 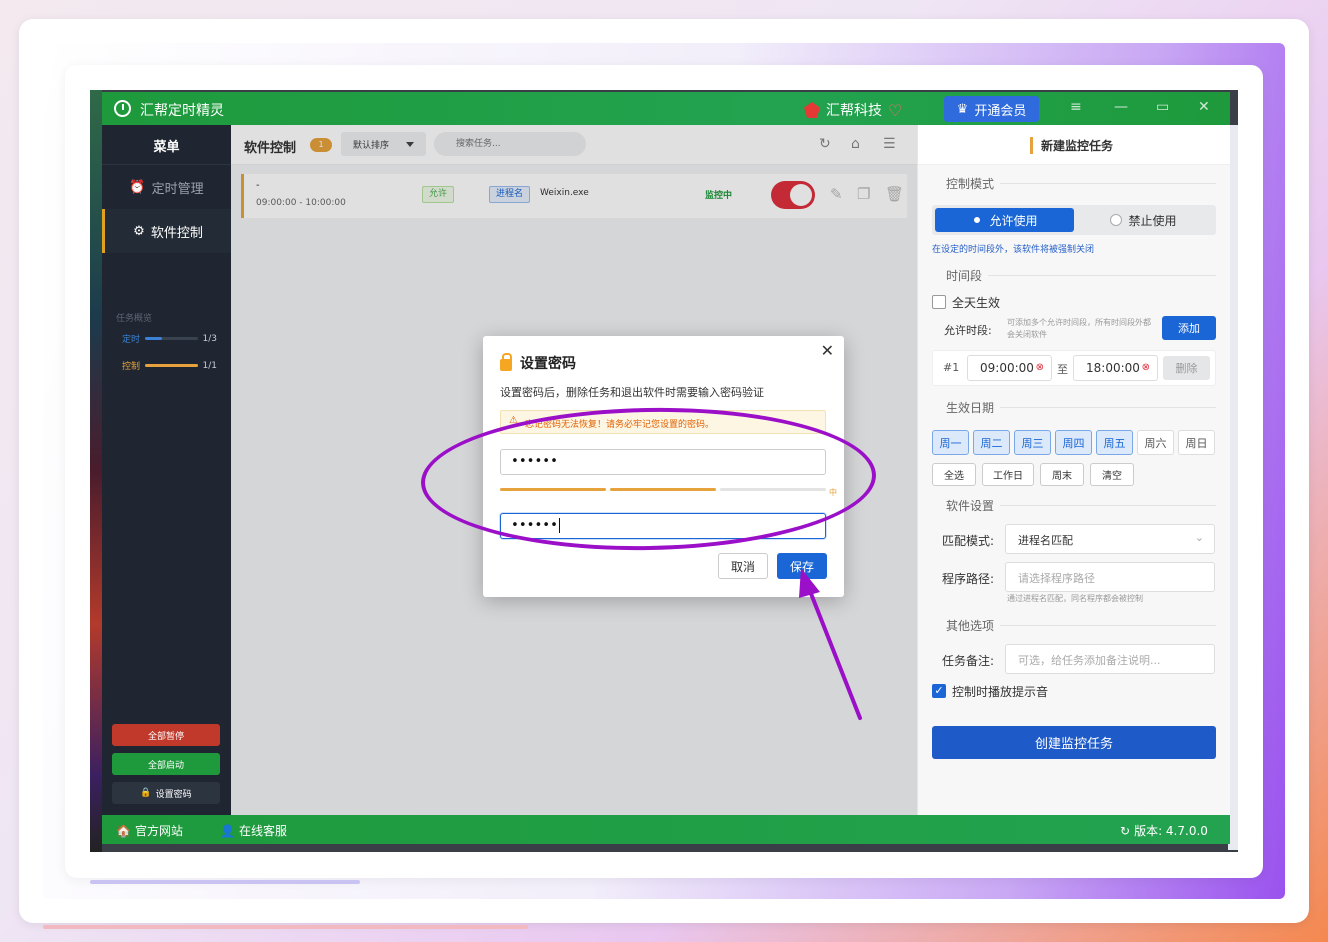 What do you see at coordinates (991, 442) in the screenshot?
I see `day-button-tue: 周二` at bounding box center [991, 442].